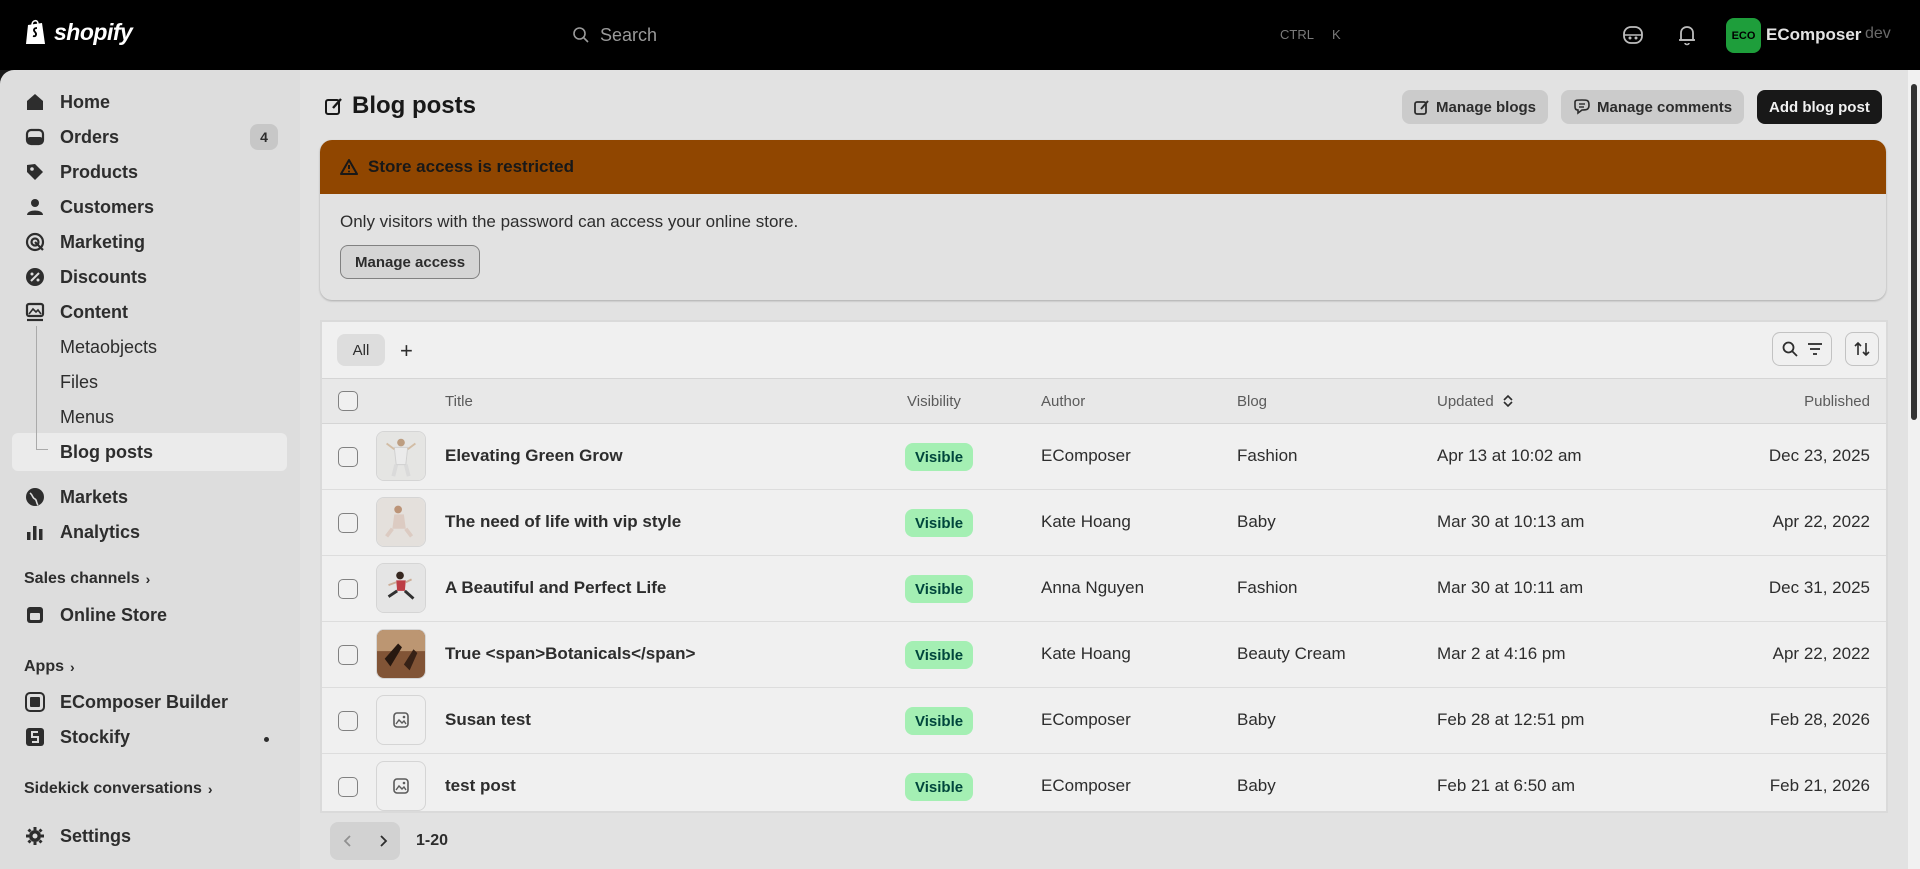  I want to click on next-page-button, so click(382, 841).